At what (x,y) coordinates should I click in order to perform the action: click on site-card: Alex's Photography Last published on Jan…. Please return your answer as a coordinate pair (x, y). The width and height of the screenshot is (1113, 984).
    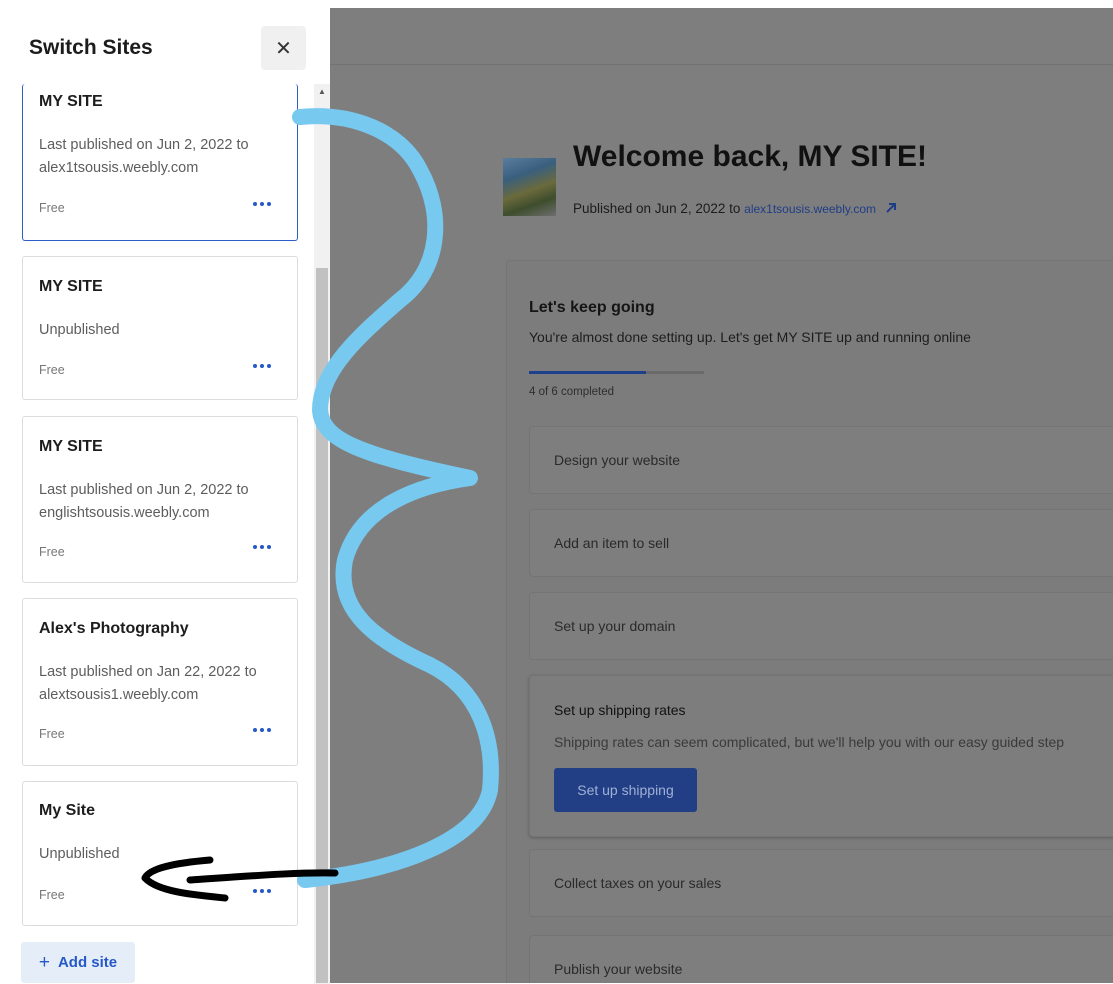
    Looking at the image, I should click on (160, 682).